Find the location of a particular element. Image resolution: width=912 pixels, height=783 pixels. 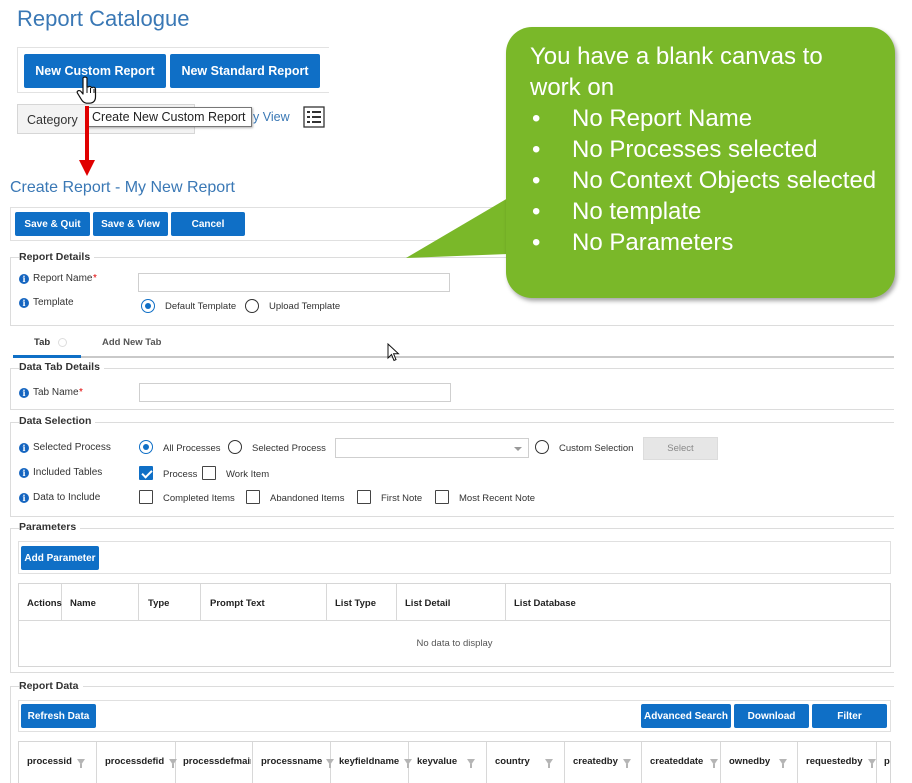

report-data-heading: Report Data is located at coordinates (51, 686).